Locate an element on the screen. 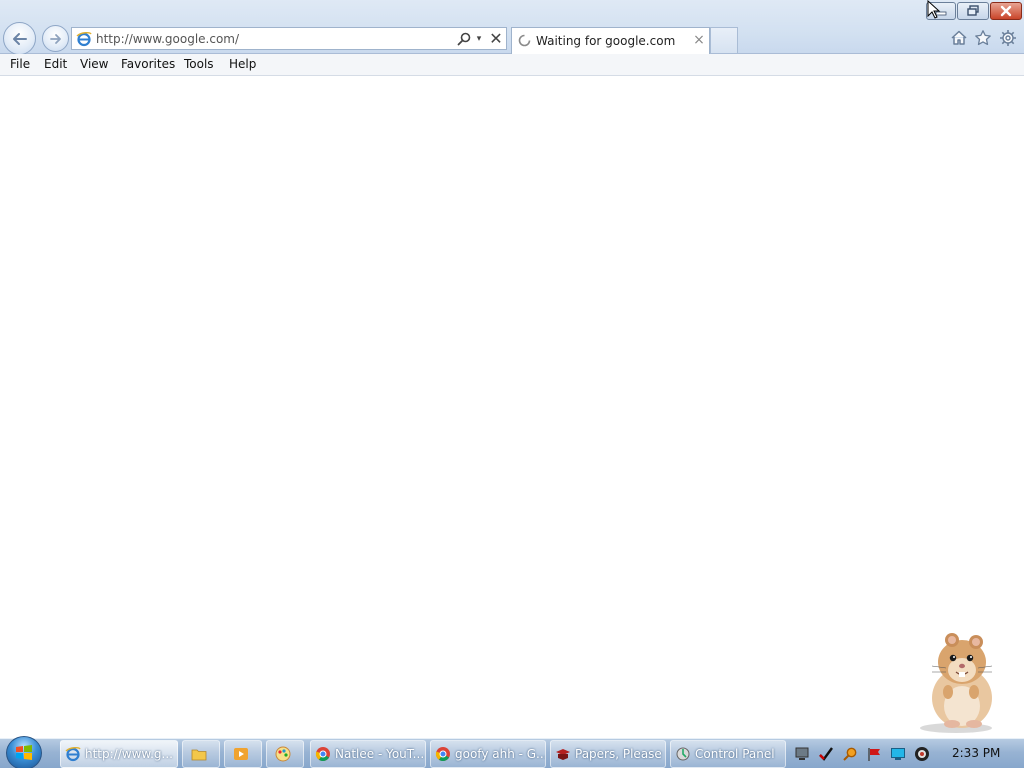 Image resolution: width=1024 pixels, height=768 pixels. ie-page-icon is located at coordinates (84, 39).